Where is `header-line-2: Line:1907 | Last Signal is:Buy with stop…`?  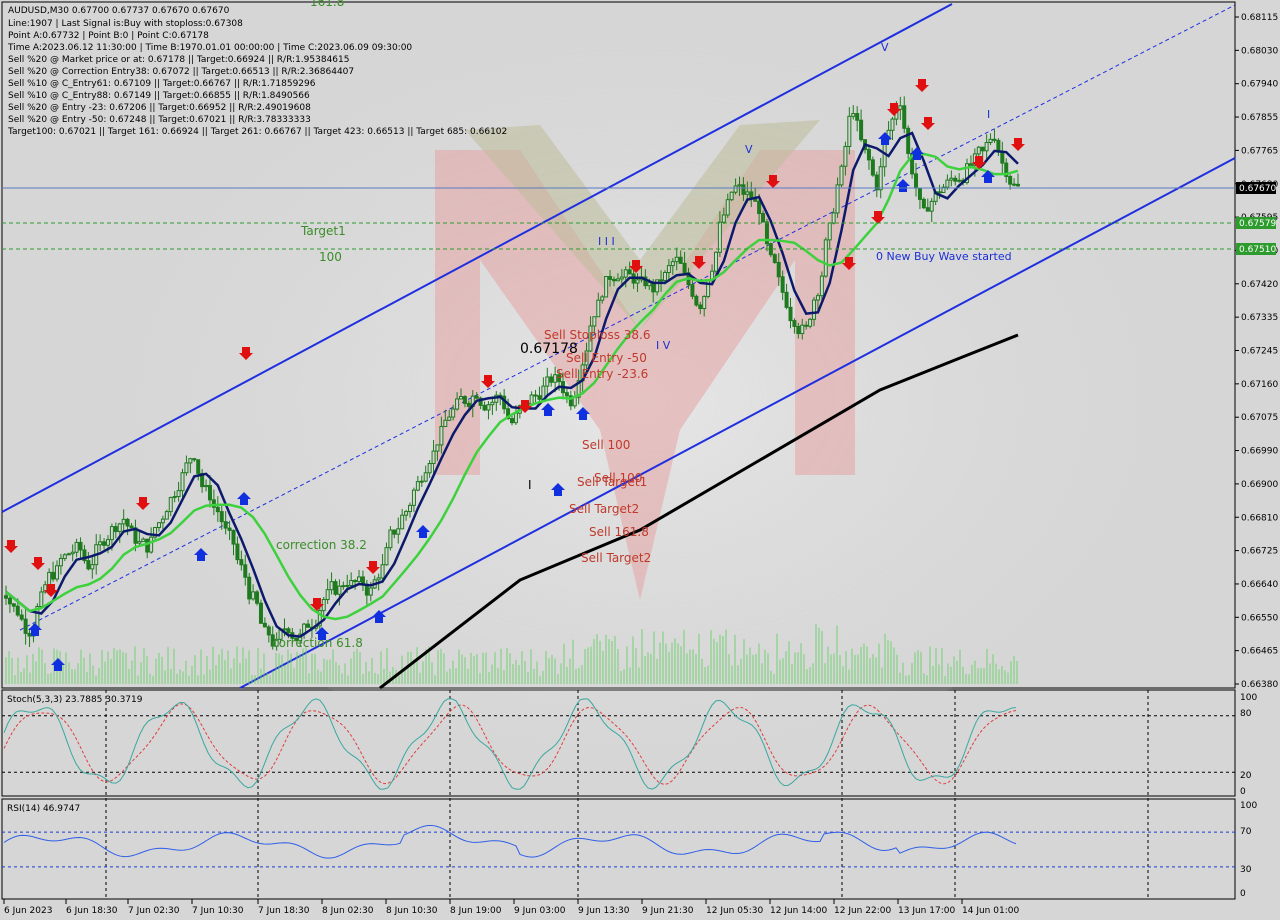 header-line-2: Line:1907 | Last Signal is:Buy with stop… is located at coordinates (125, 24).